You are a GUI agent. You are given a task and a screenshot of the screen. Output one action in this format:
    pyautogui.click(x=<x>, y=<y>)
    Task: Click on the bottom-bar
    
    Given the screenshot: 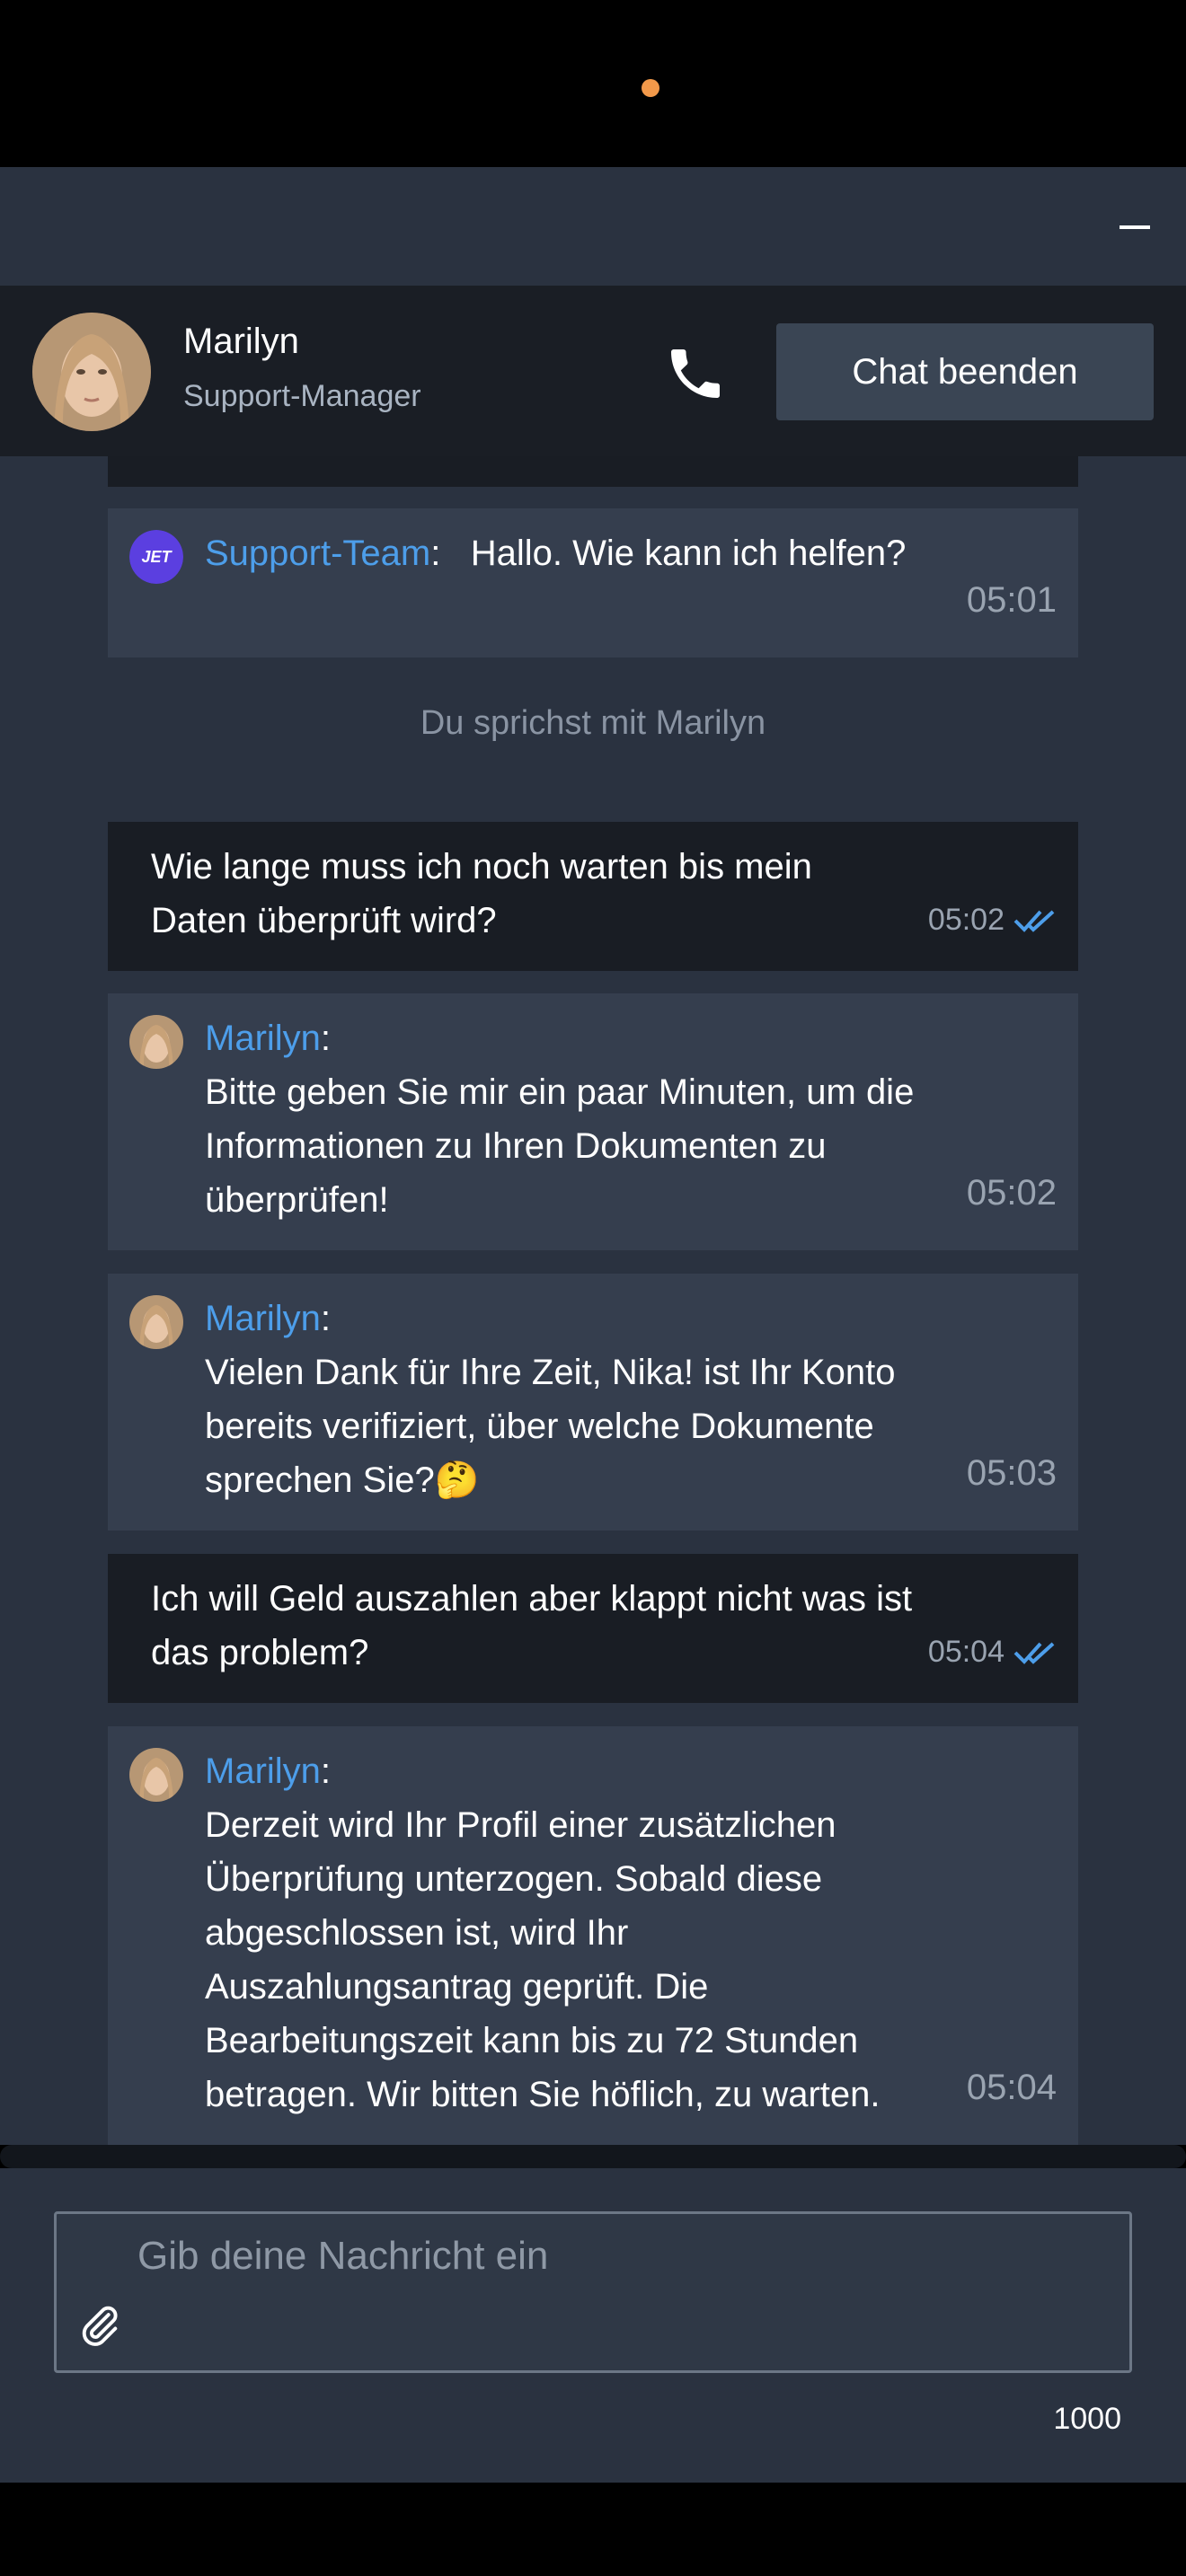 What is the action you would take?
    pyautogui.click(x=593, y=2529)
    